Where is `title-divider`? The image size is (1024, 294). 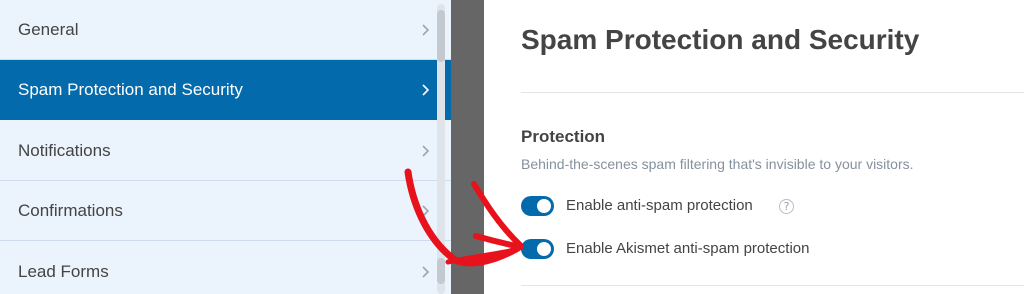
title-divider is located at coordinates (772, 92).